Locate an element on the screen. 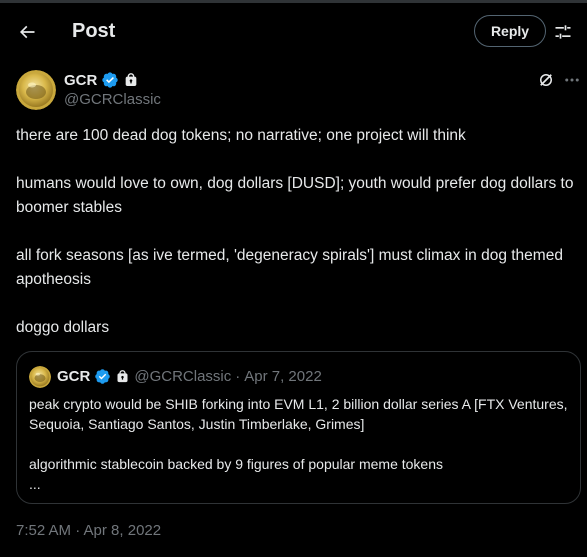 This screenshot has width=587, height=557. author-display-name: GCR is located at coordinates (80, 80).